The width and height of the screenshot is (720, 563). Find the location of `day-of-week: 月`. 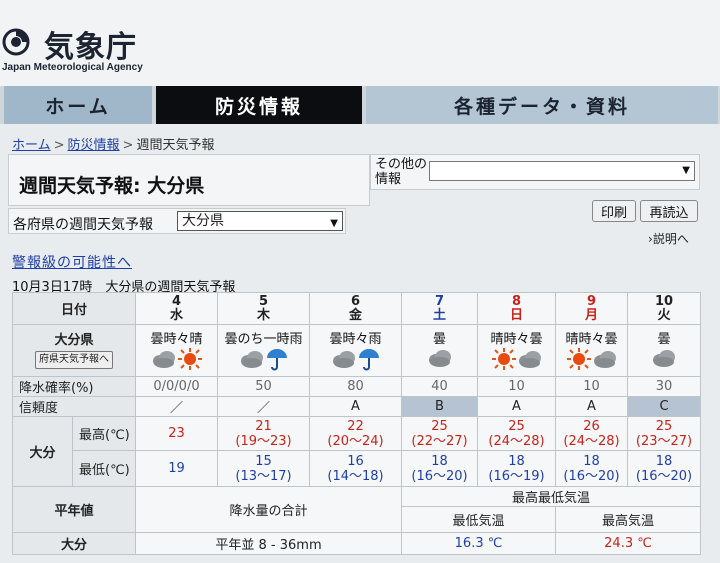

day-of-week: 月 is located at coordinates (591, 315).